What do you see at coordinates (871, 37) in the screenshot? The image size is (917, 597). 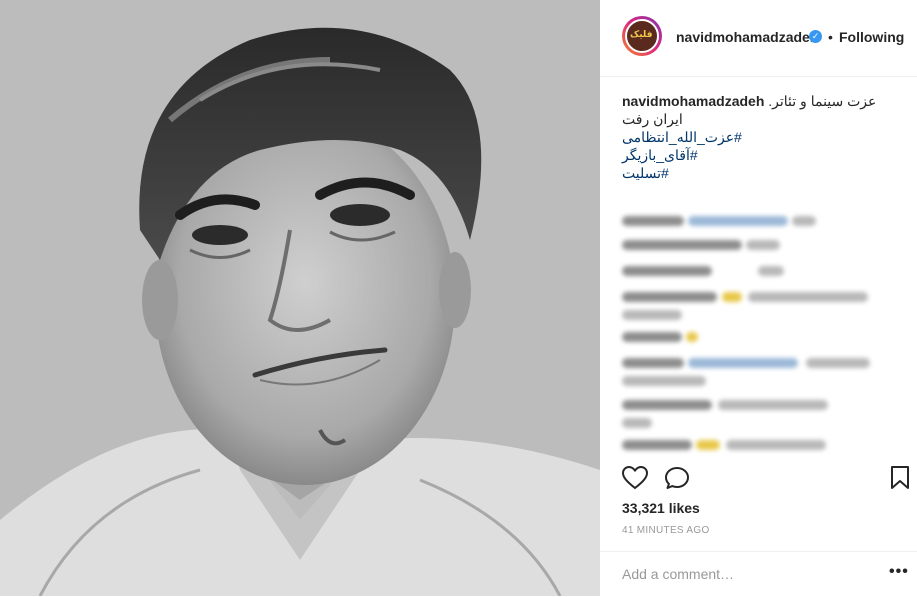 I see `following-button: Following` at bounding box center [871, 37].